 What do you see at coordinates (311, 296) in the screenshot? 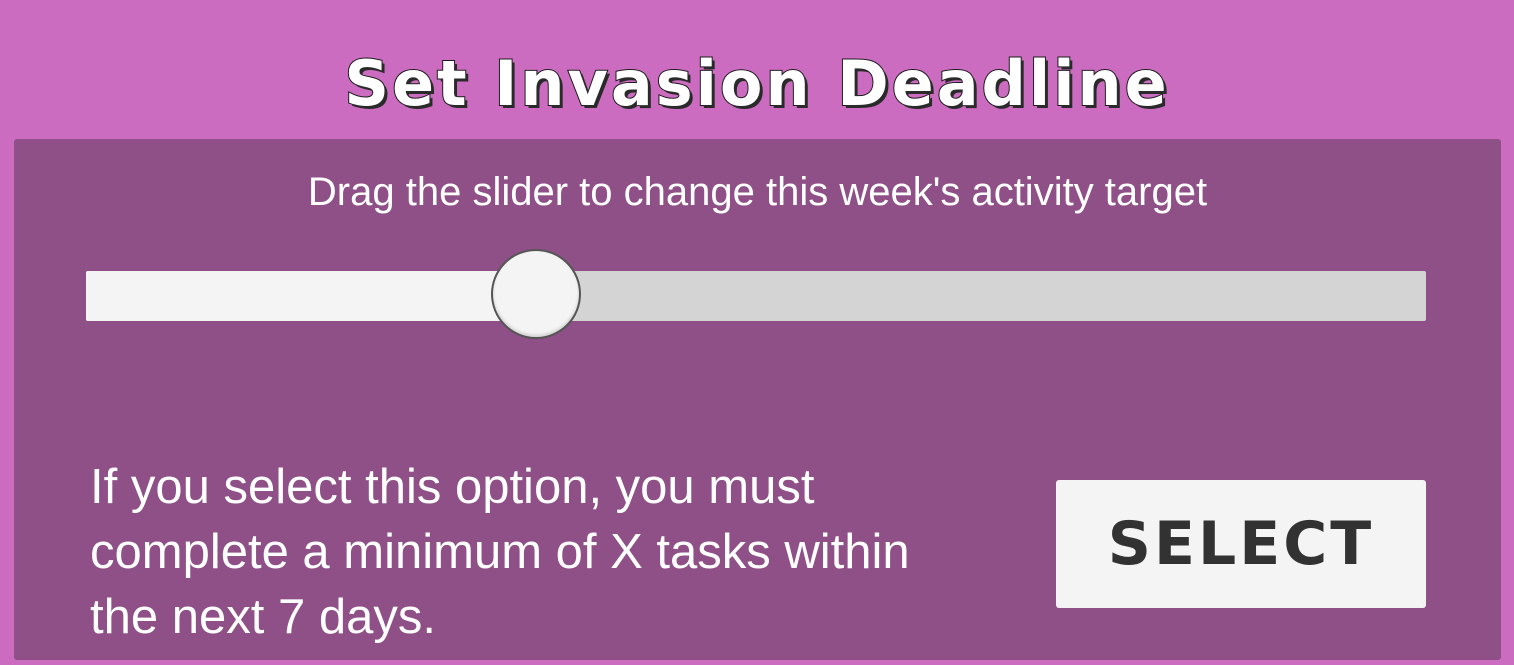
I see `slider-fill` at bounding box center [311, 296].